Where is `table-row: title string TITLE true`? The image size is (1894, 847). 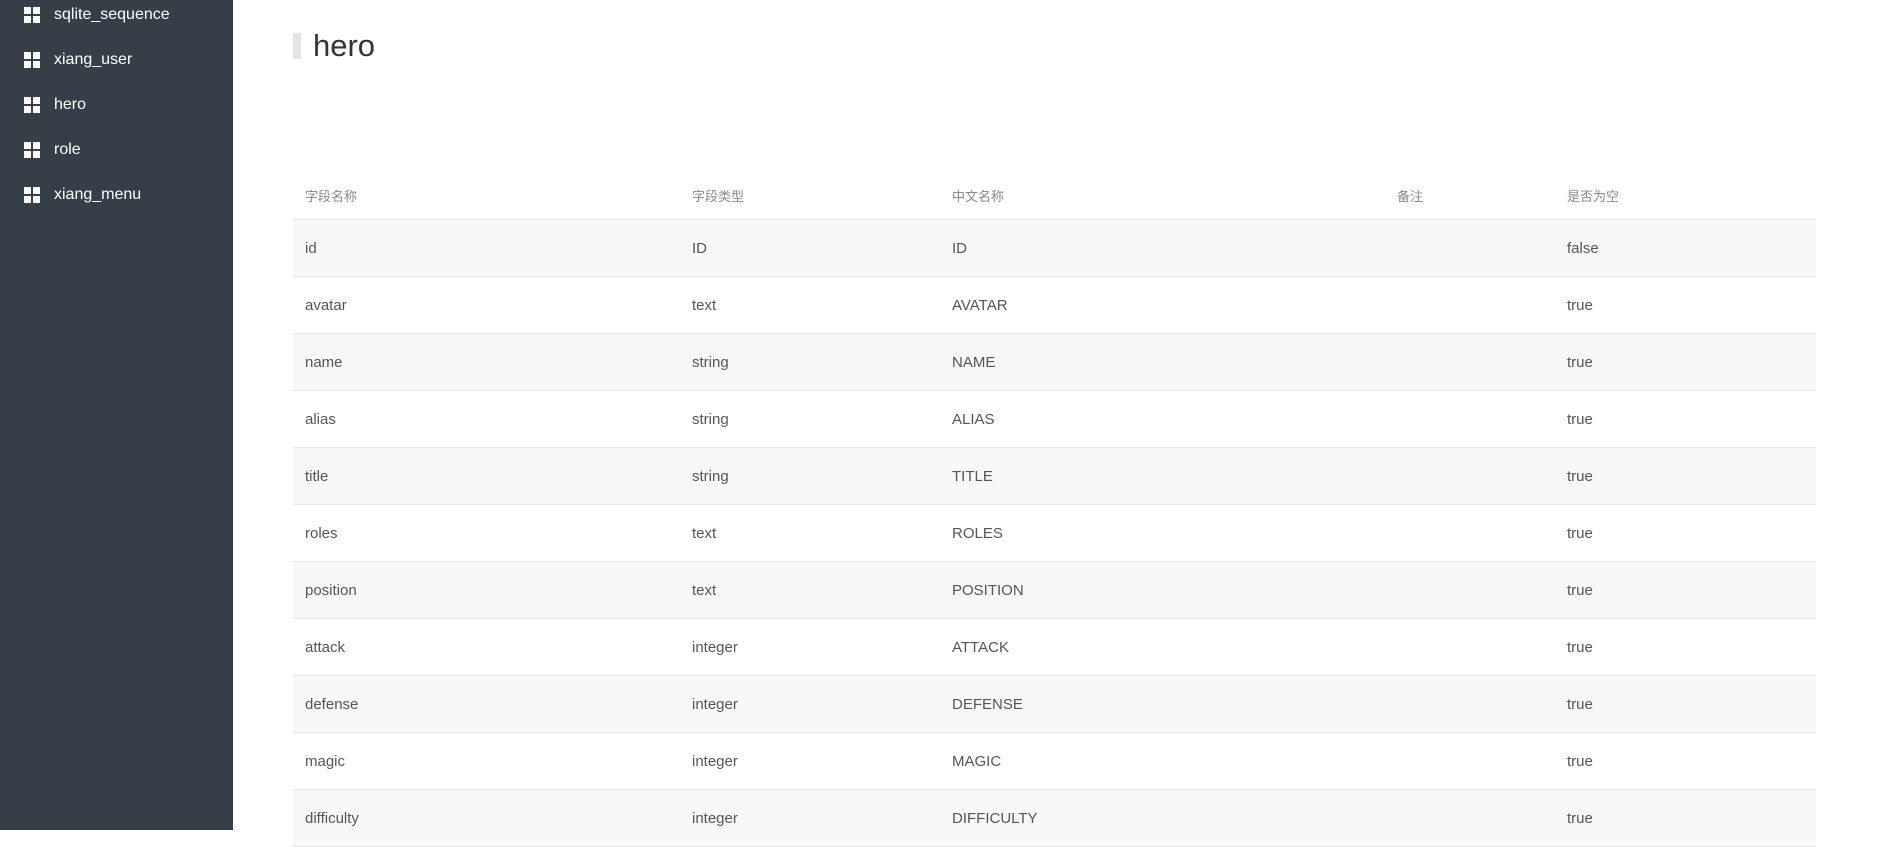
table-row: title string TITLE true is located at coordinates (1054, 476).